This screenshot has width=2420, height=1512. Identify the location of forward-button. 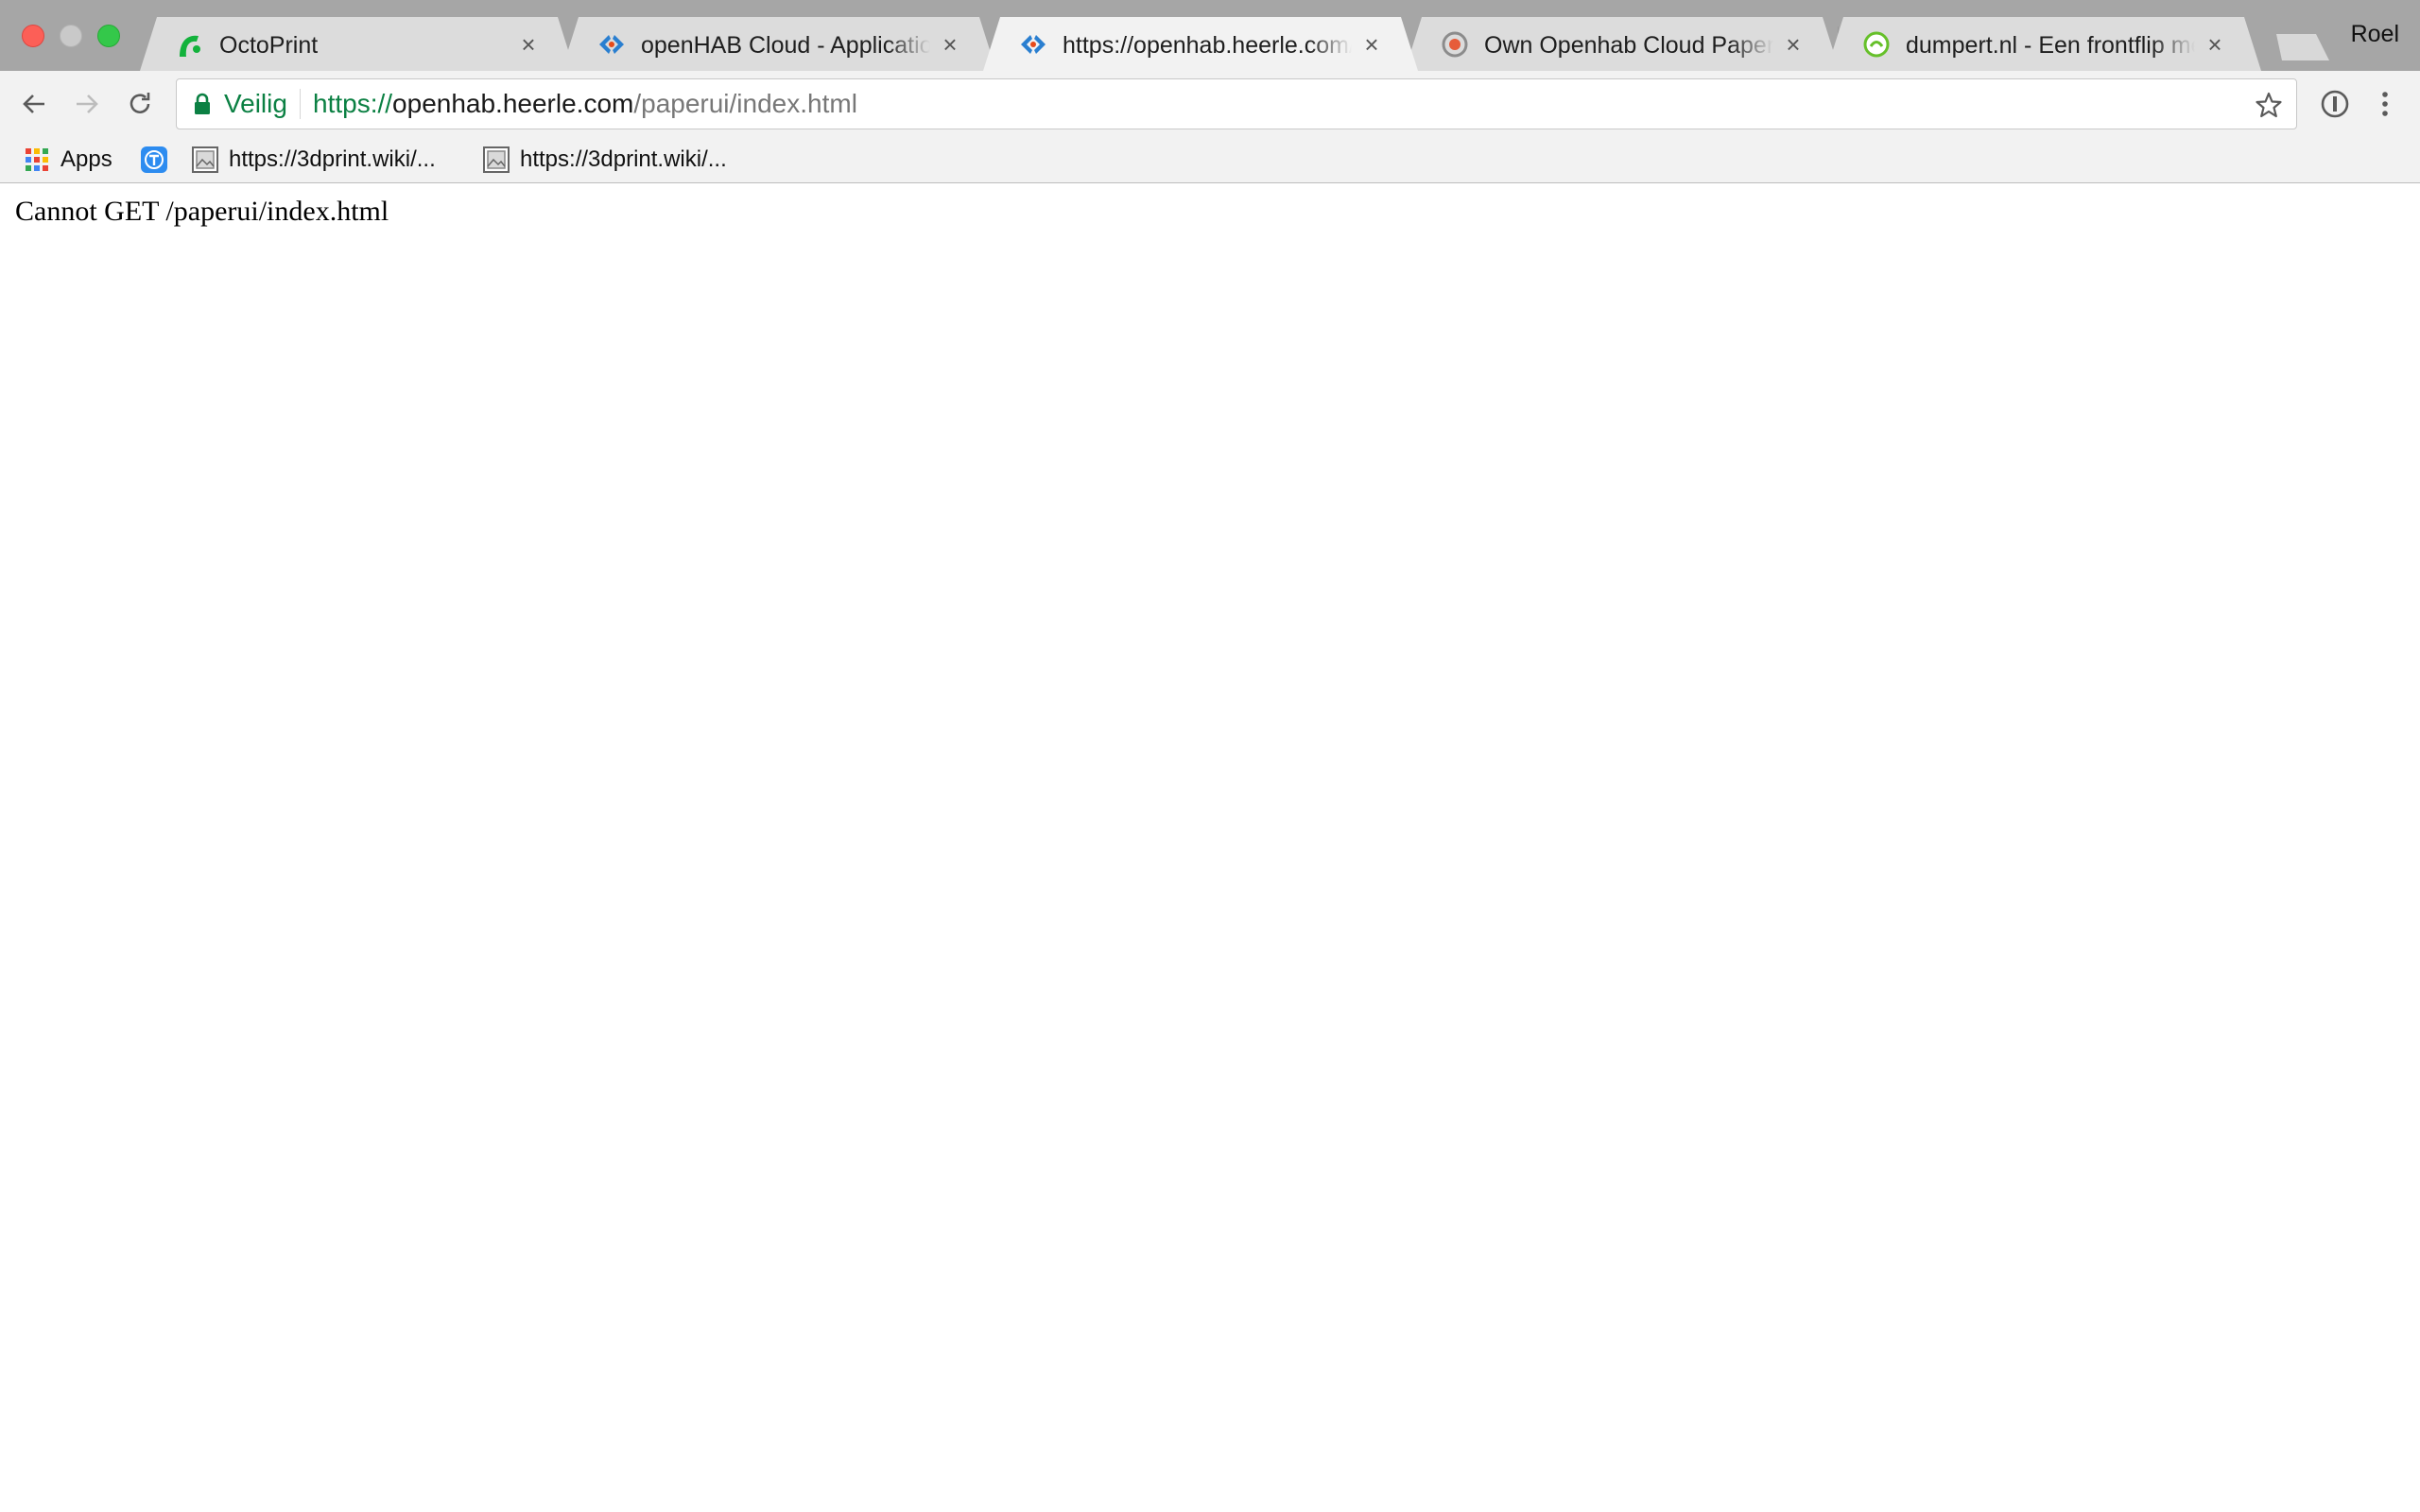
(87, 104).